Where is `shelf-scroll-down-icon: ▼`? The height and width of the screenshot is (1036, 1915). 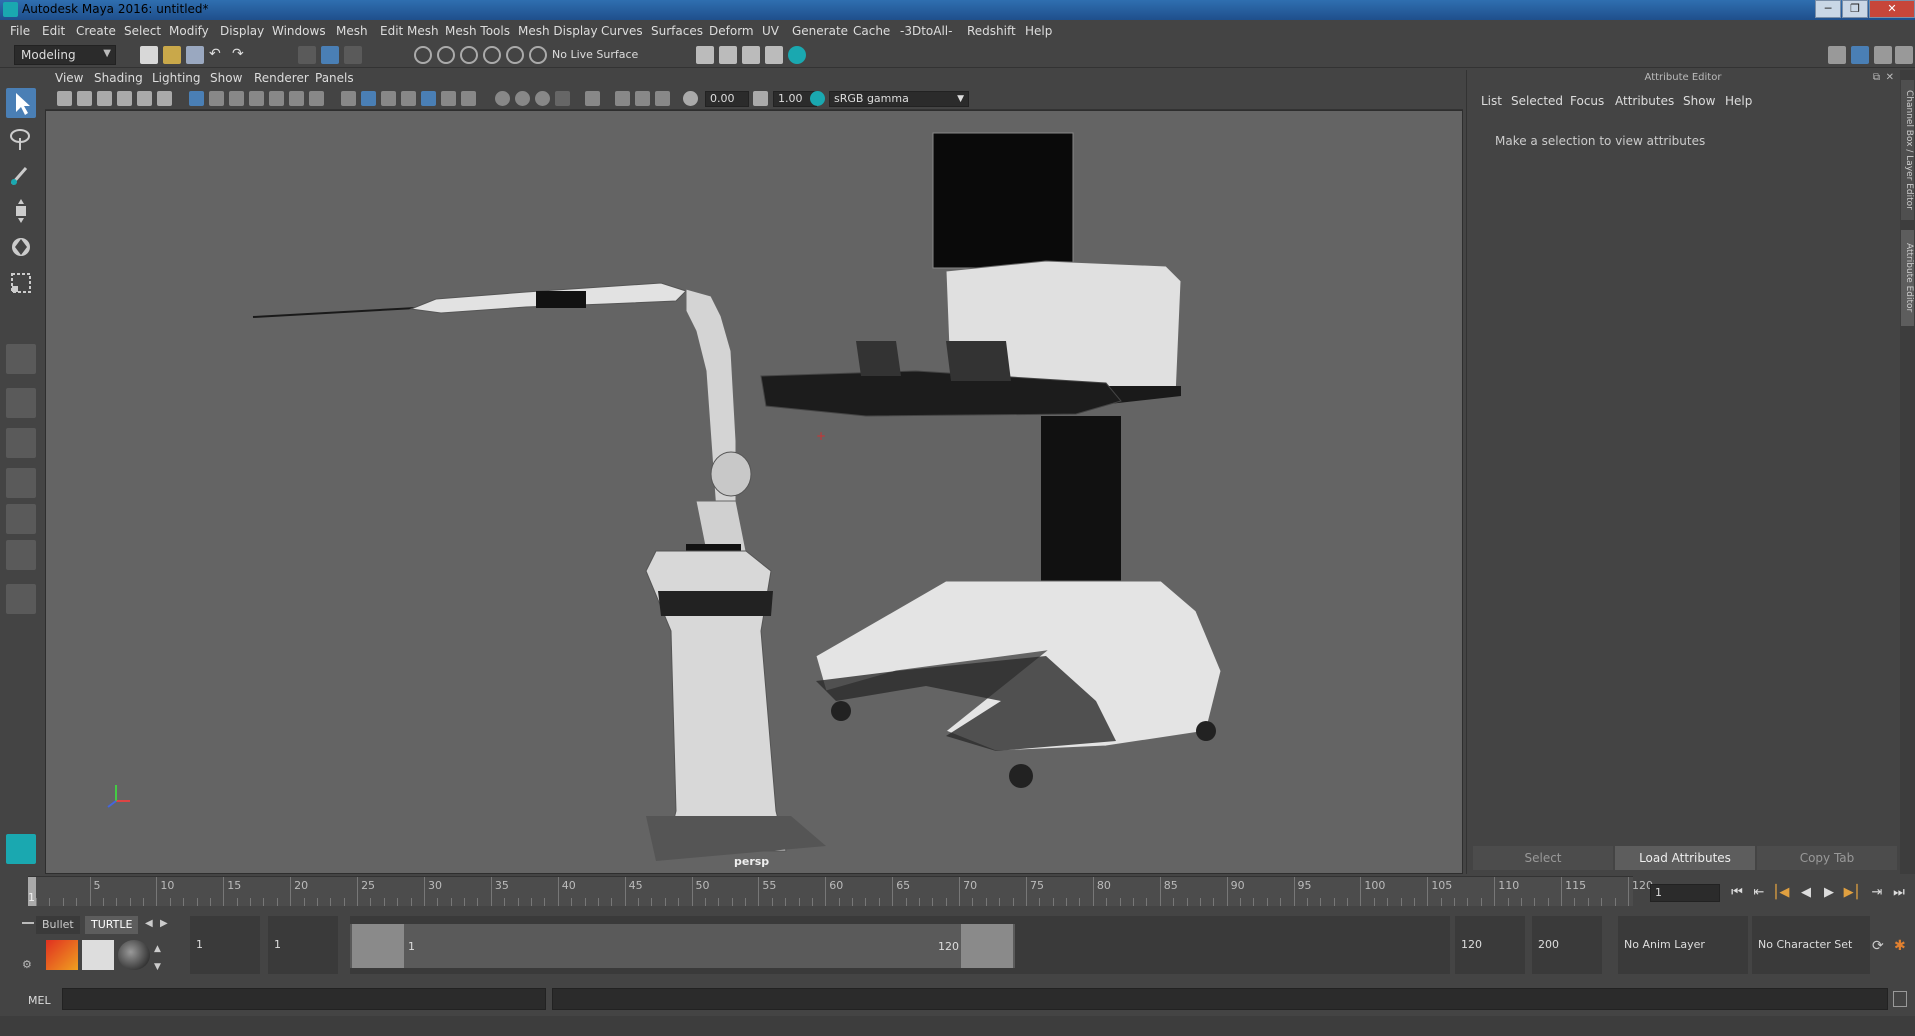 shelf-scroll-down-icon: ▼ is located at coordinates (157, 967).